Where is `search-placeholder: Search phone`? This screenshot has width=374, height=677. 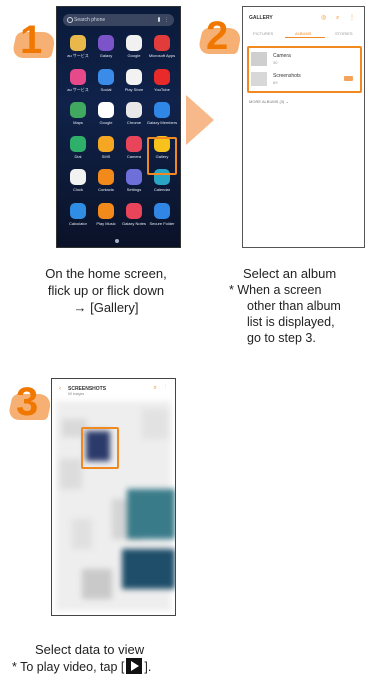
search-placeholder: Search phone is located at coordinates (90, 20).